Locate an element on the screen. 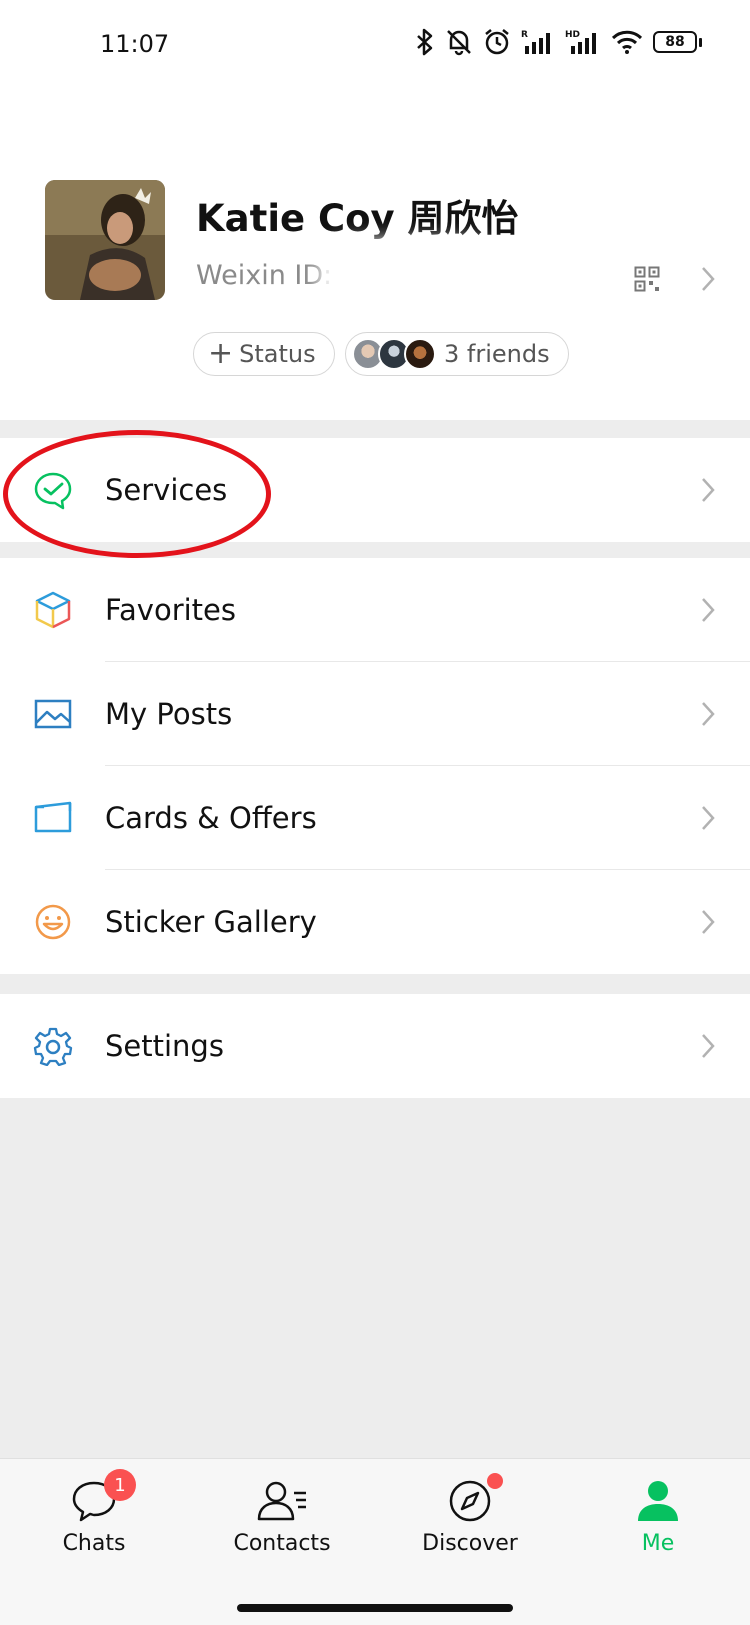 The height and width of the screenshot is (1625, 750). discover-label: Discover is located at coordinates (470, 1543).